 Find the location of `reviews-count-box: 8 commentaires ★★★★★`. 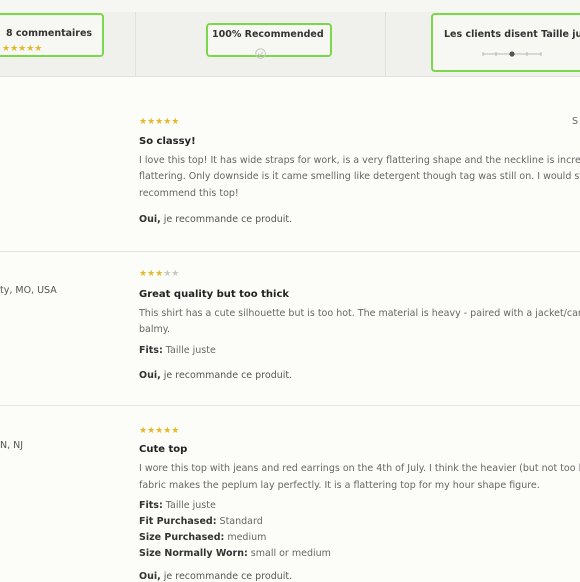

reviews-count-box: 8 commentaires ★★★★★ is located at coordinates (52, 35).